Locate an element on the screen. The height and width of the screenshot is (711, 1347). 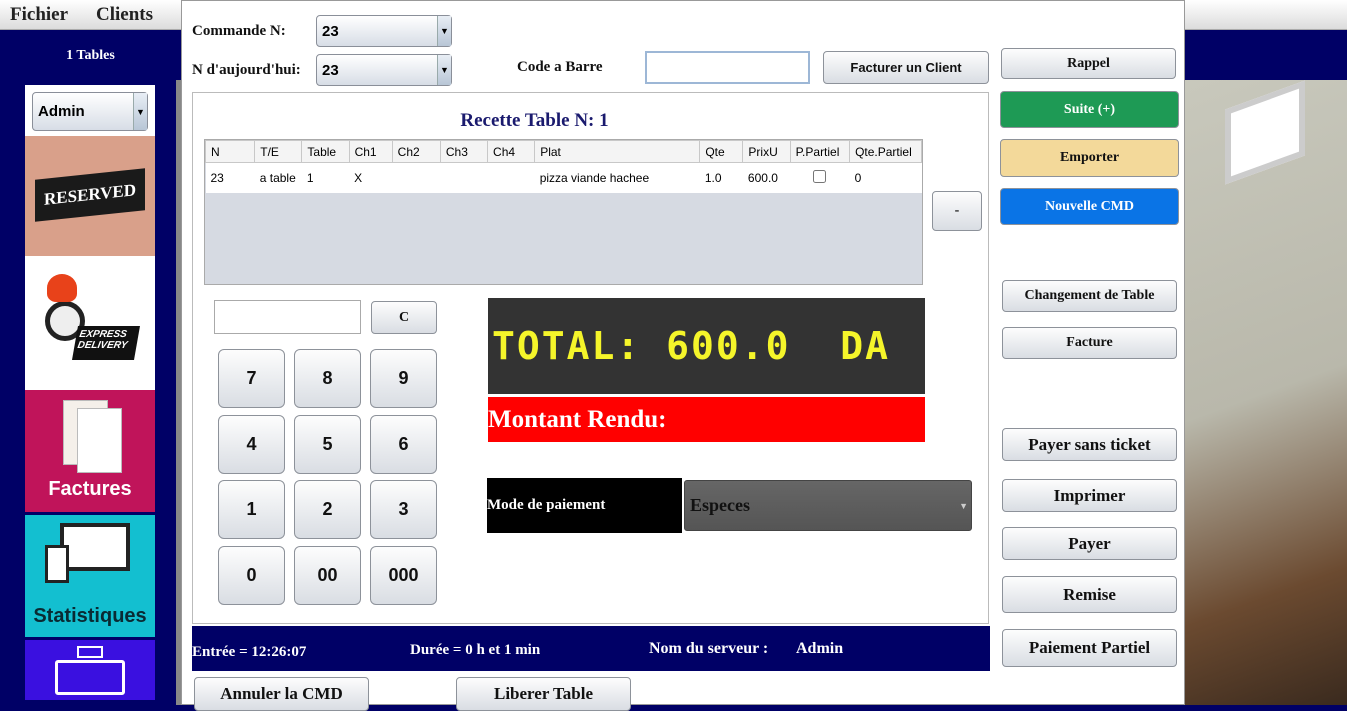
cell-te: a table is located at coordinates (277, 177).